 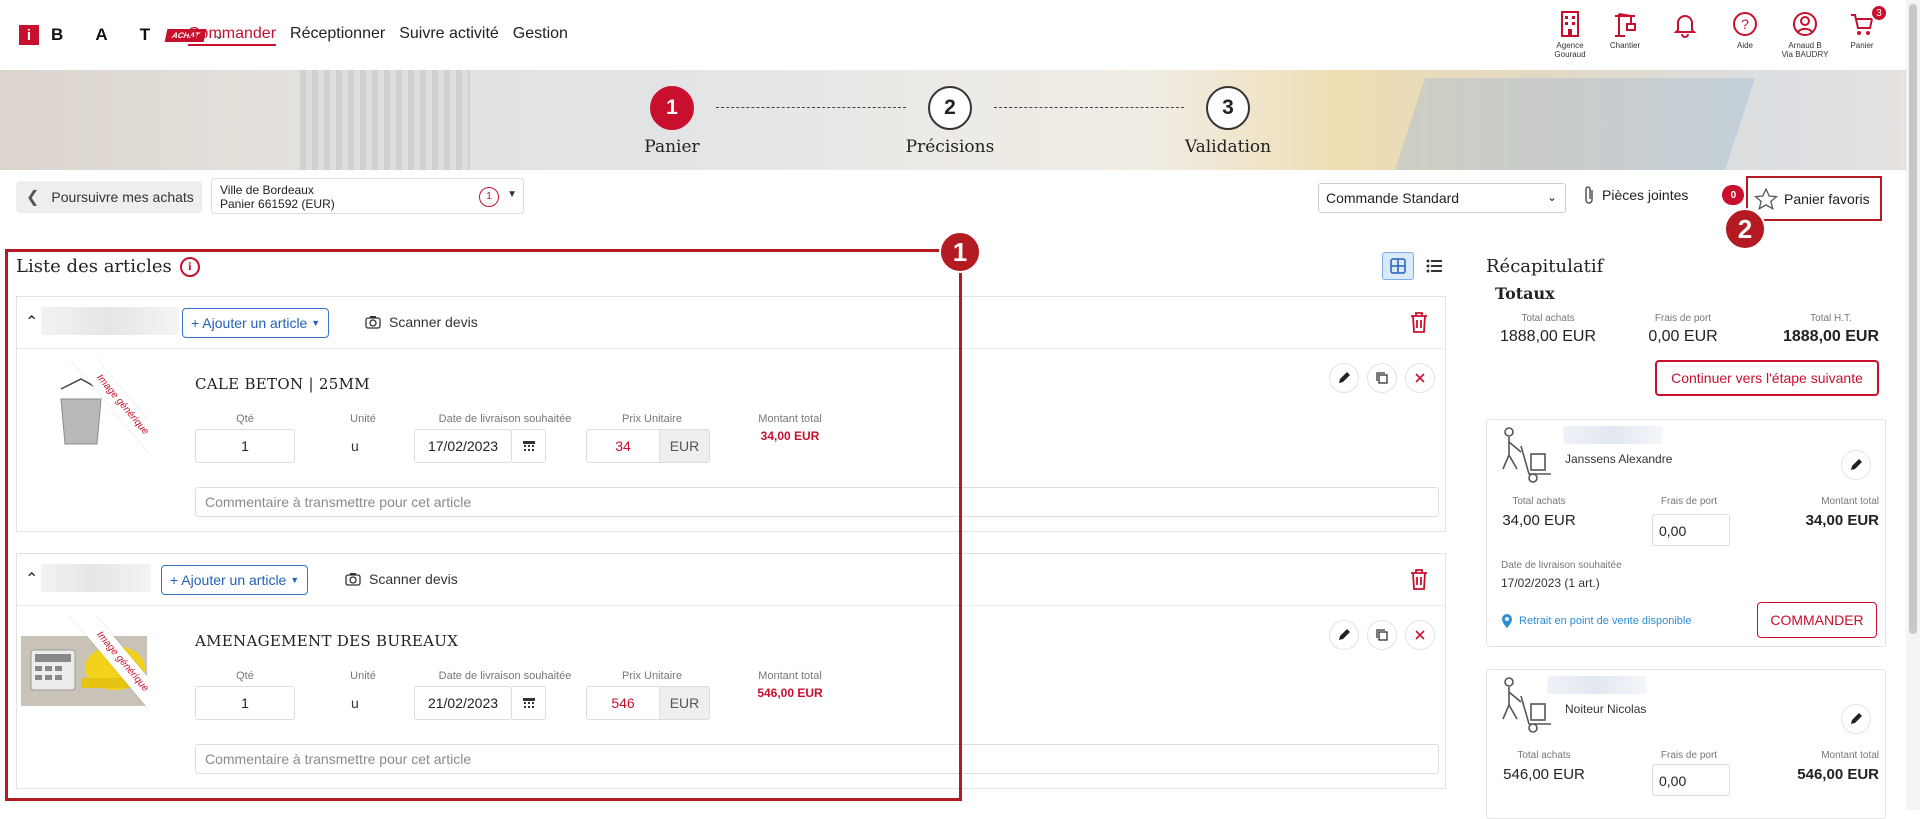 What do you see at coordinates (449, 35) in the screenshot?
I see `menu-suivre-activite: Suivre activité` at bounding box center [449, 35].